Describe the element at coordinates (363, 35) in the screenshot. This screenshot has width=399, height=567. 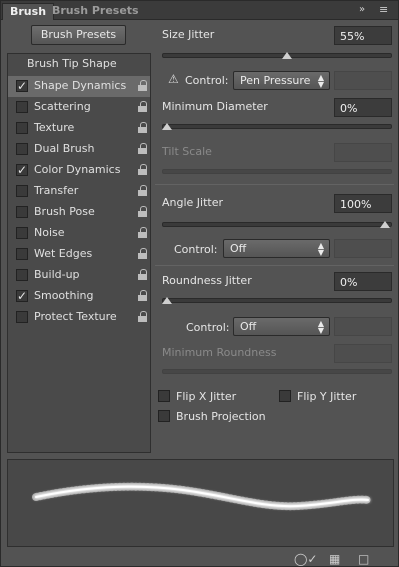
I see `size-jitter-field: 55%` at that location.